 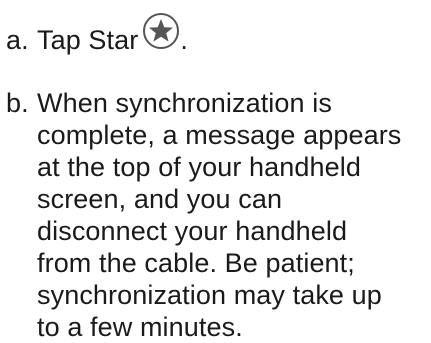 I want to click on step-a-marker: a., so click(x=17, y=40).